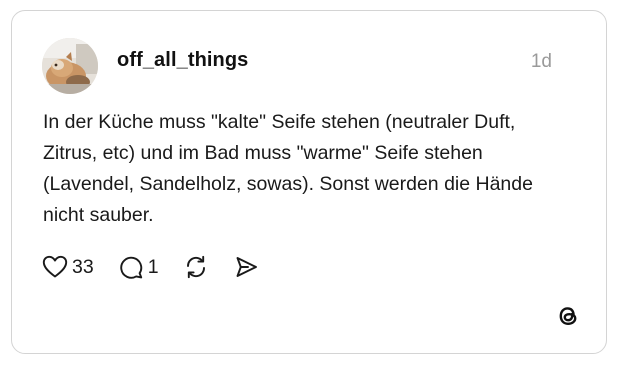 The width and height of the screenshot is (620, 367). I want to click on username-link: off_all_things, so click(182, 60).